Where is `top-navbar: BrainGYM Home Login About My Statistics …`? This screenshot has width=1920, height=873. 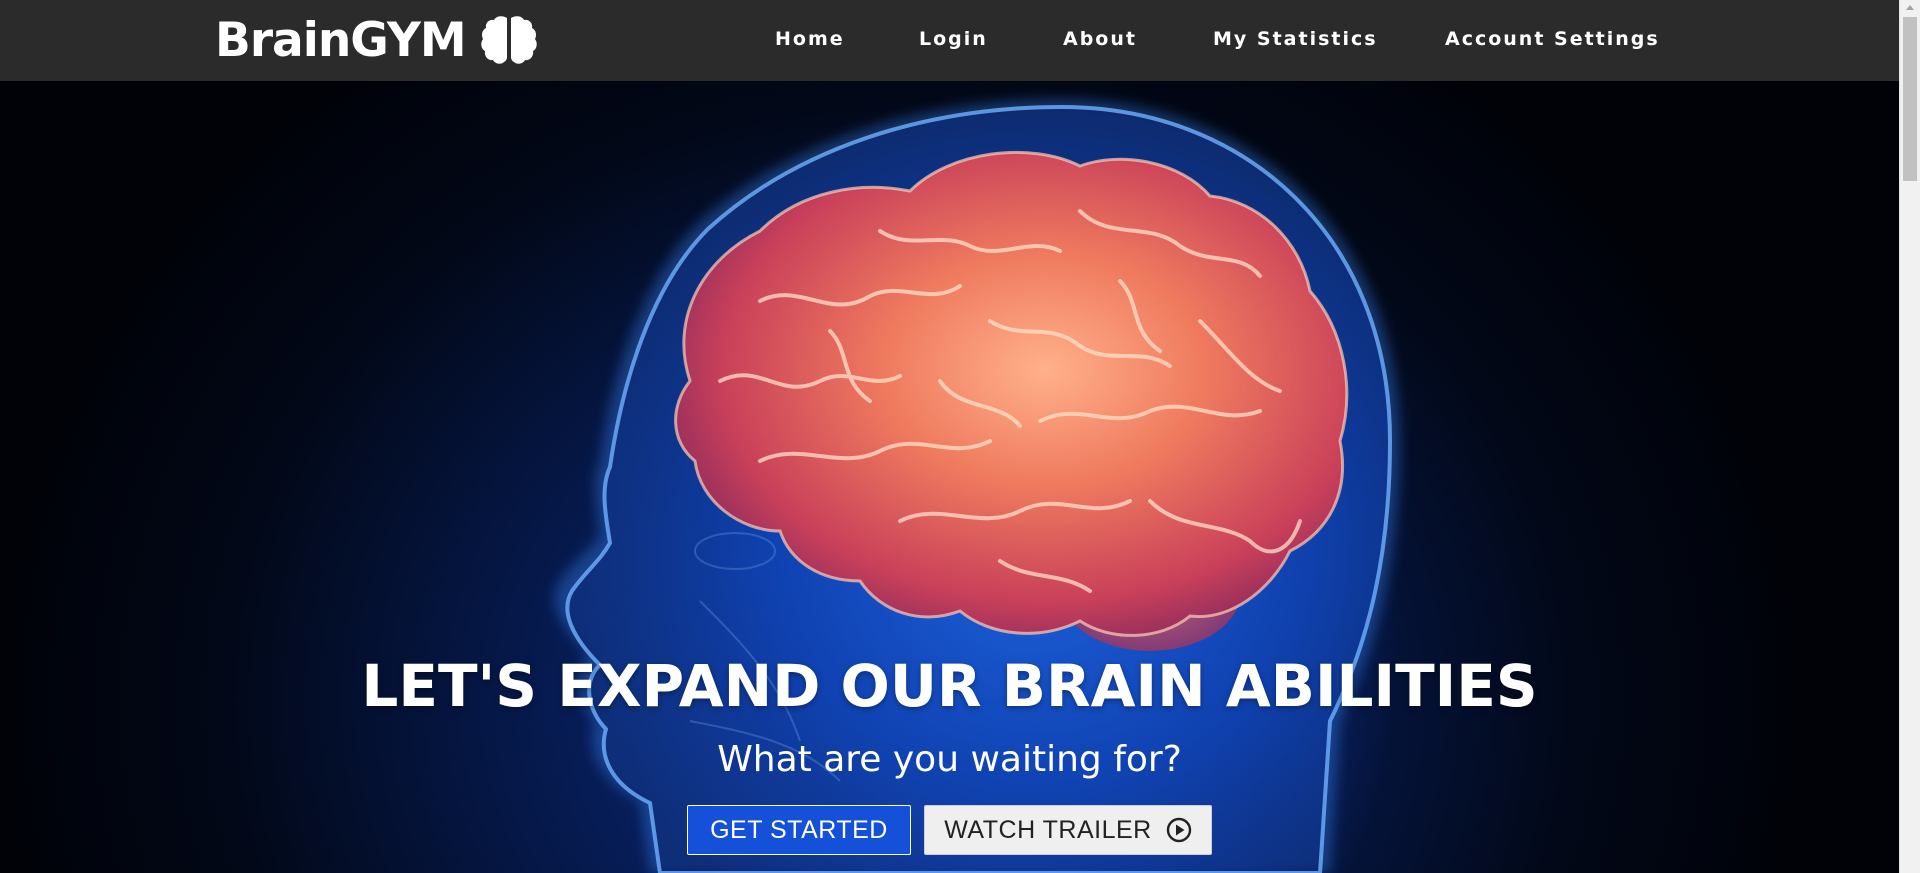
top-navbar: BrainGYM Home Login About My Statistics … is located at coordinates (949, 40).